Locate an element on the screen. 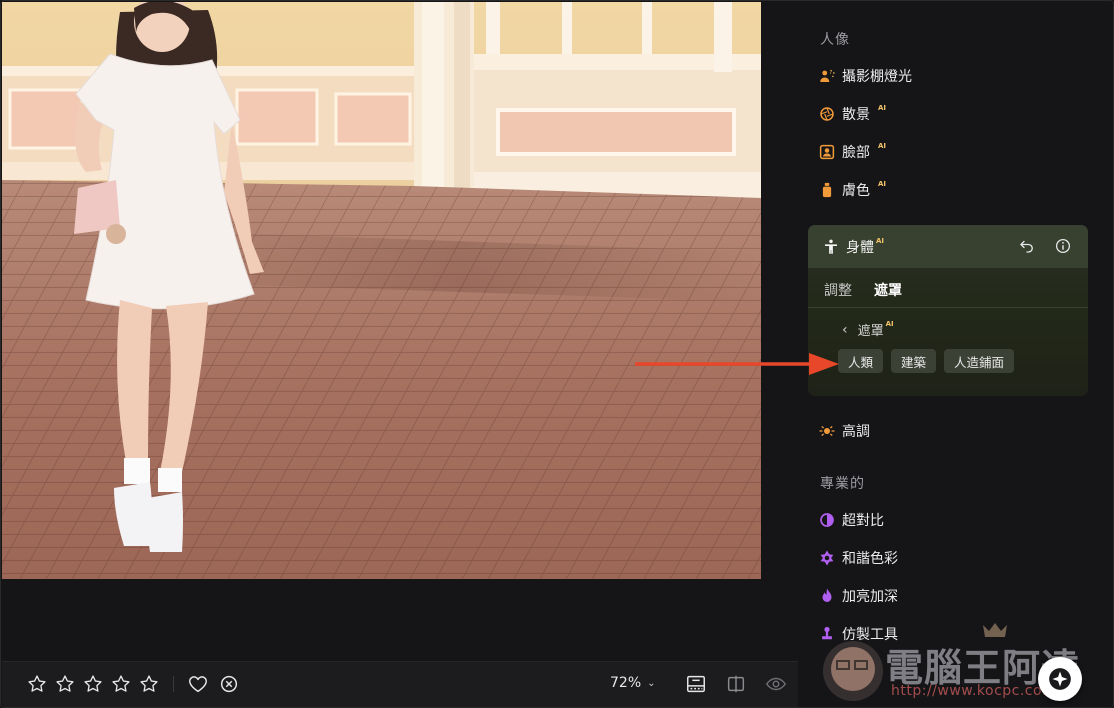  mask-chip-building: 建築 is located at coordinates (914, 361).